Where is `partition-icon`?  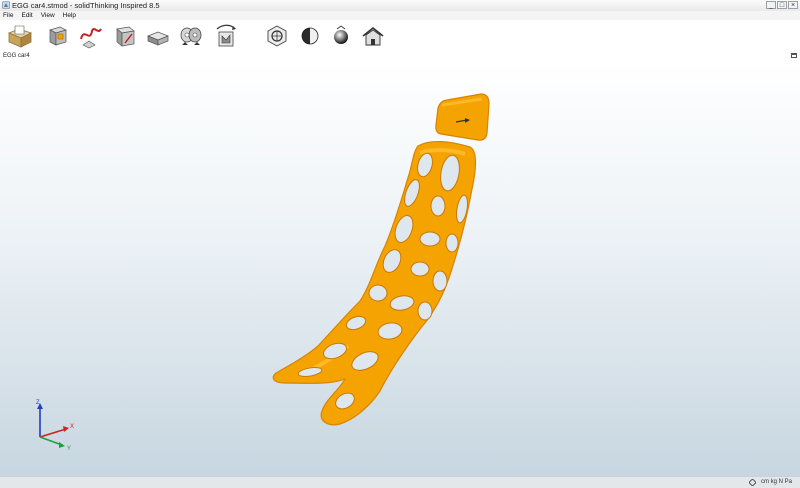 partition-icon is located at coordinates (125, 36).